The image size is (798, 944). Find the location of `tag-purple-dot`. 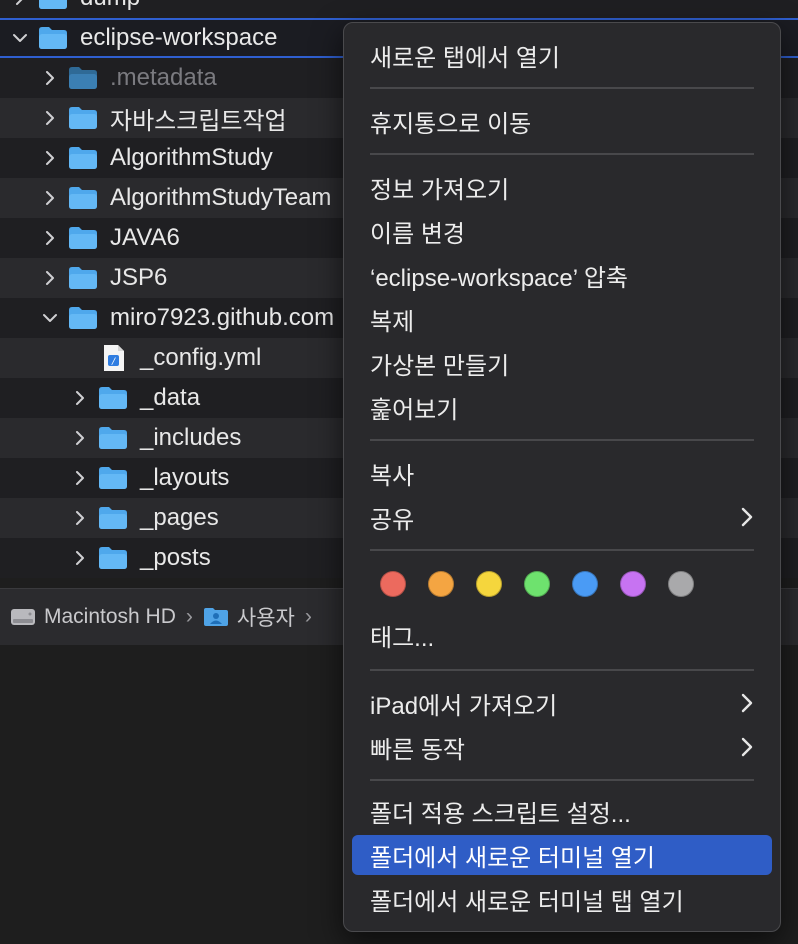

tag-purple-dot is located at coordinates (633, 584).